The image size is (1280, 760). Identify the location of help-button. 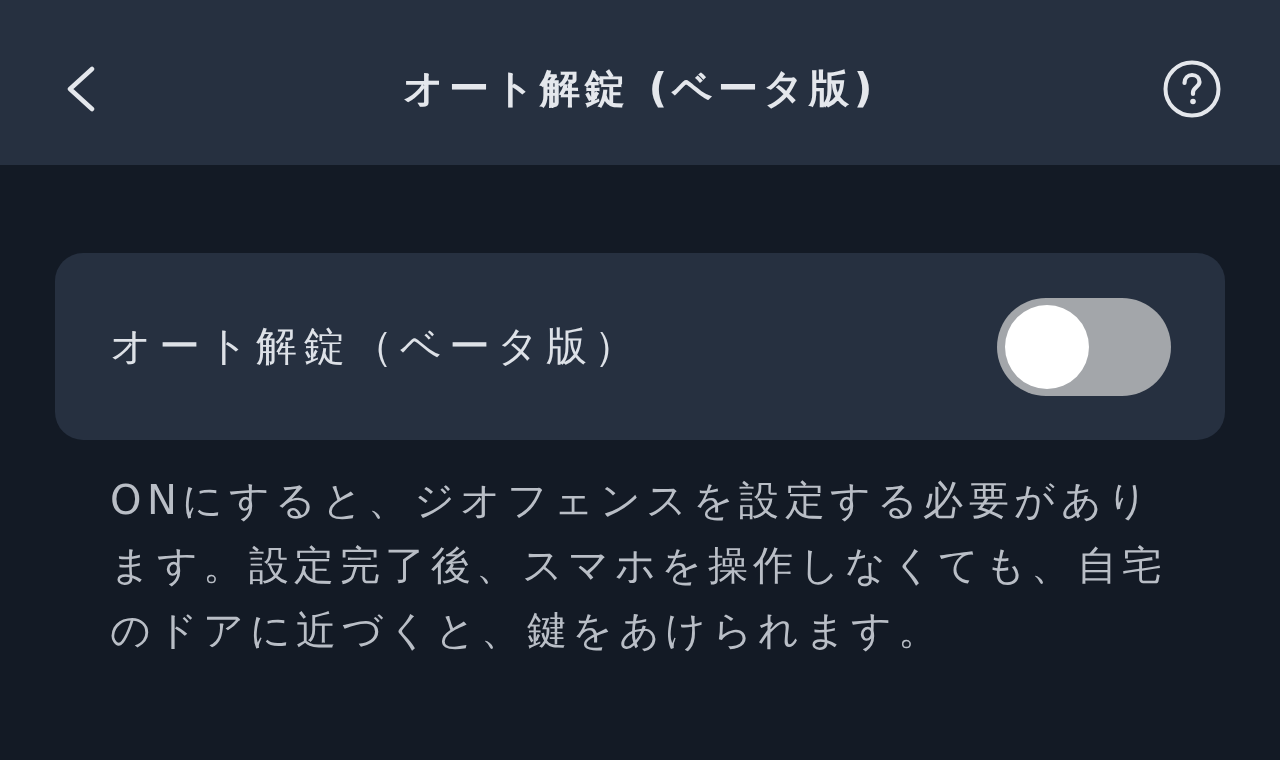
(1192, 88).